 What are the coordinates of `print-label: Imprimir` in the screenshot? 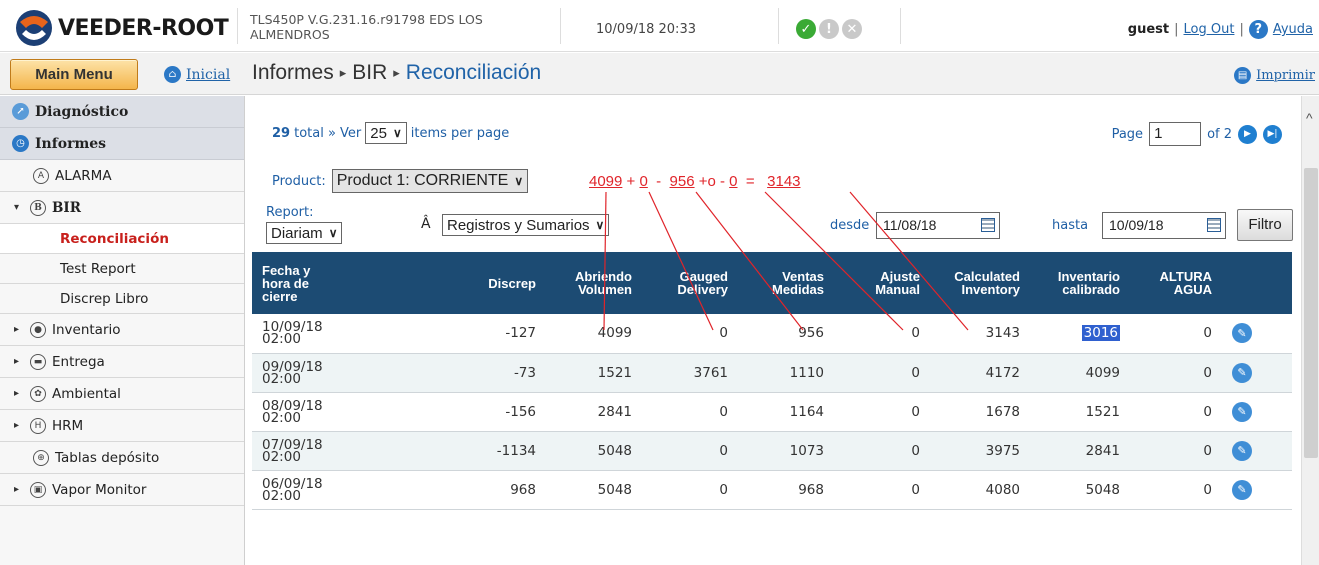 It's located at (1285, 75).